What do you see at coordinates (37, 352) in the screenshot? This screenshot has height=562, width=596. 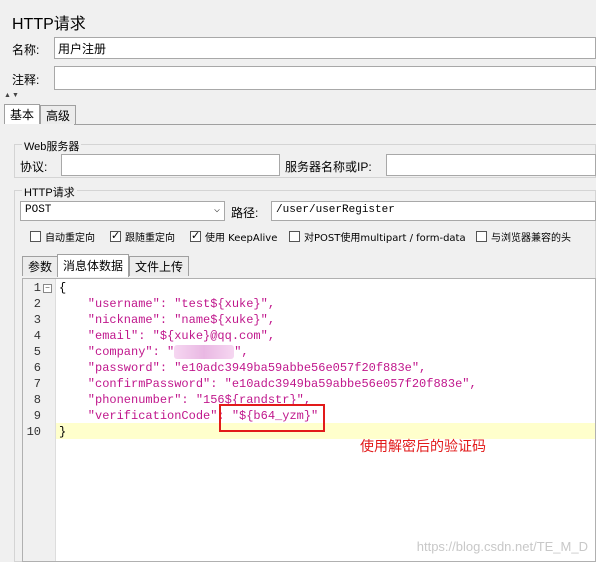 I see `line-number: 5` at bounding box center [37, 352].